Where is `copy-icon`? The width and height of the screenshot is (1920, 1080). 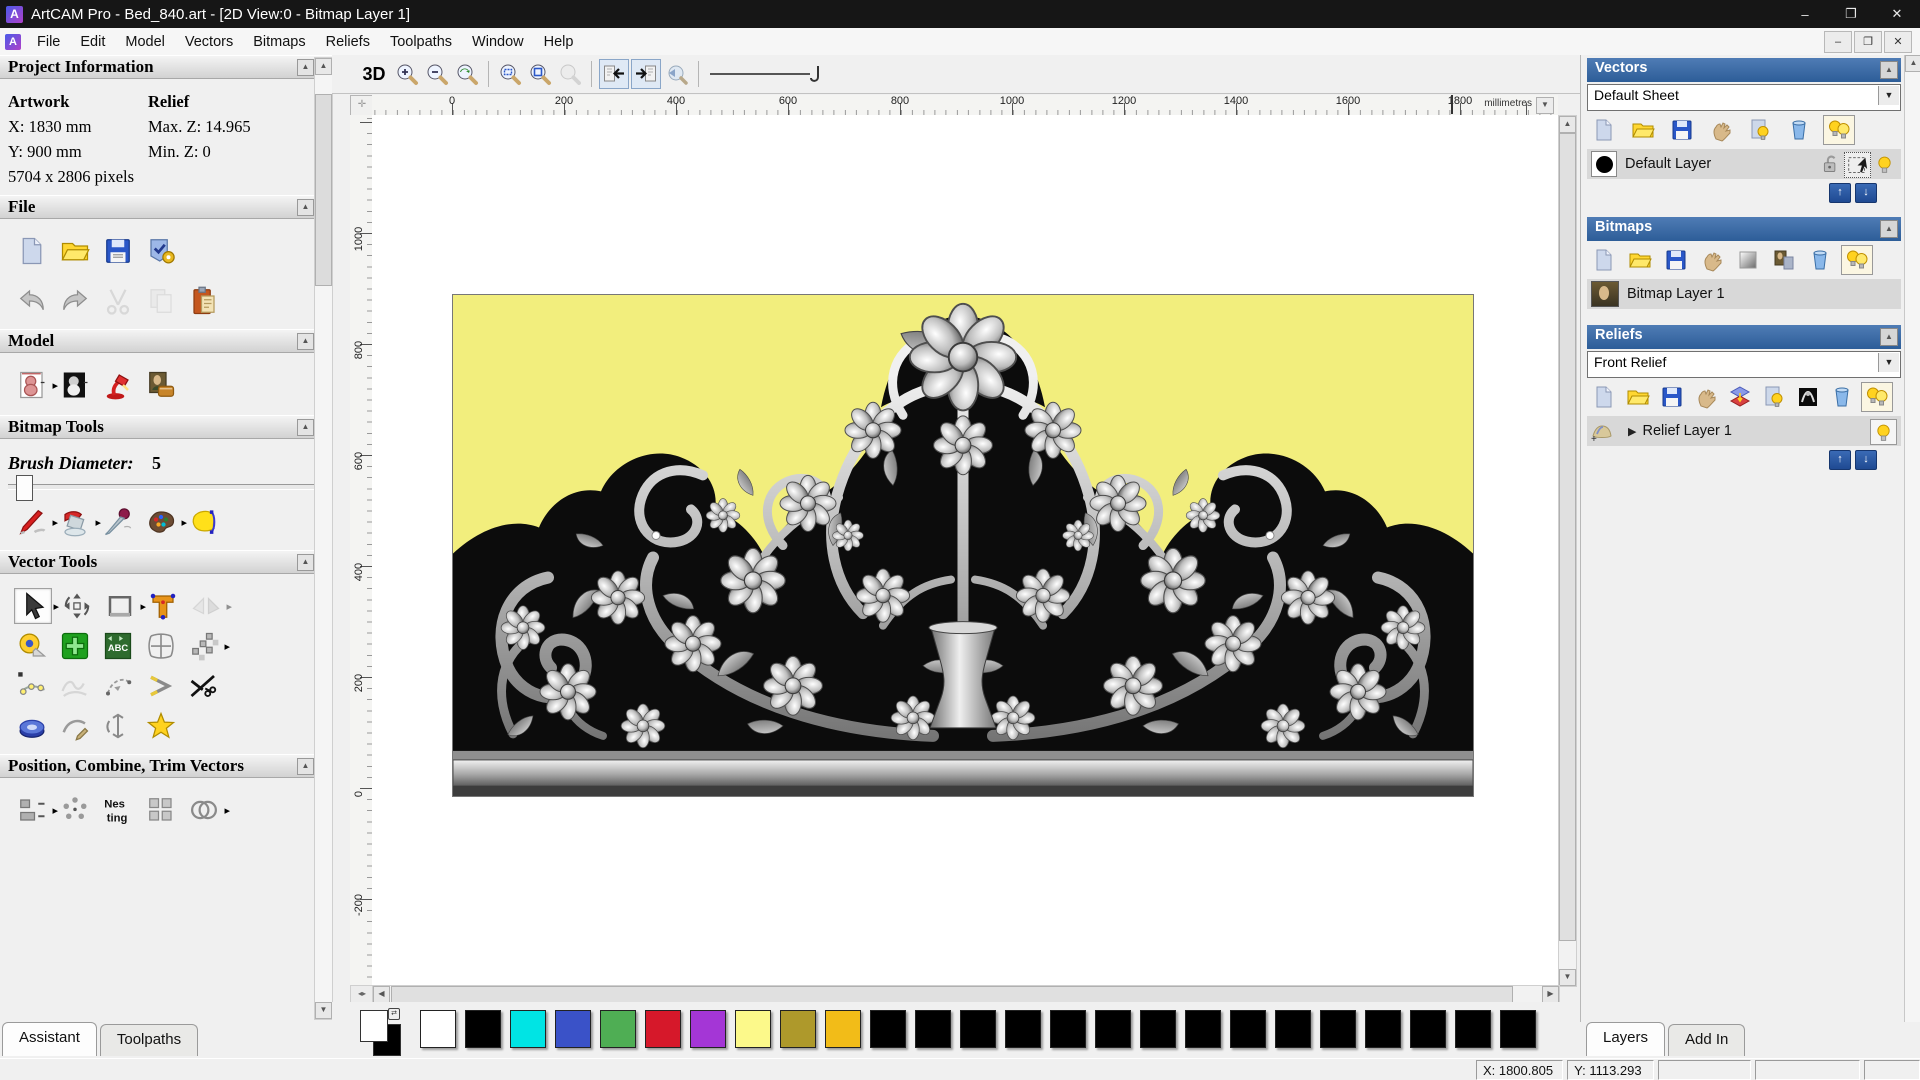 copy-icon is located at coordinates (161, 301).